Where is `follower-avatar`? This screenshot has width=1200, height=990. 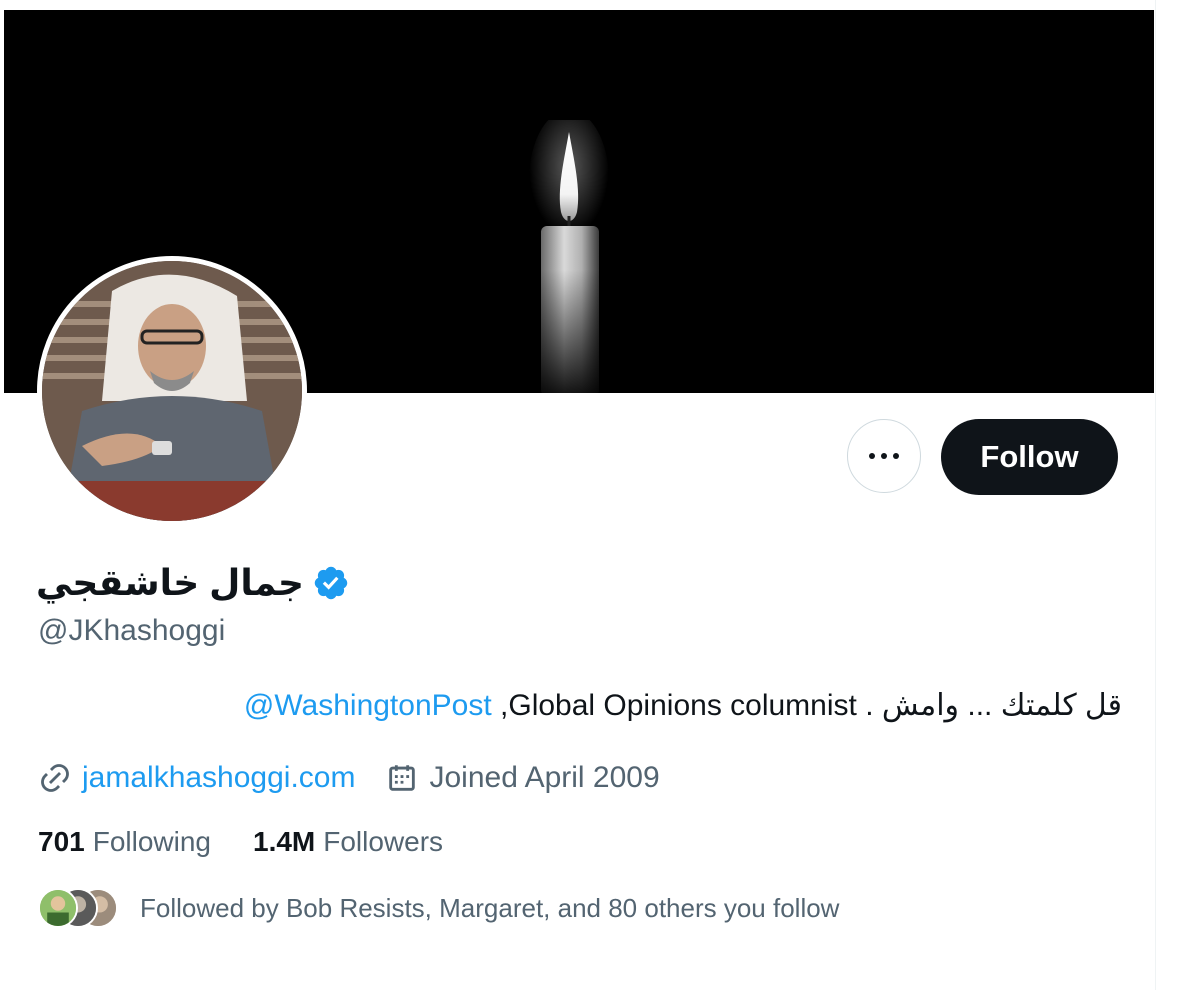 follower-avatar is located at coordinates (58, 908).